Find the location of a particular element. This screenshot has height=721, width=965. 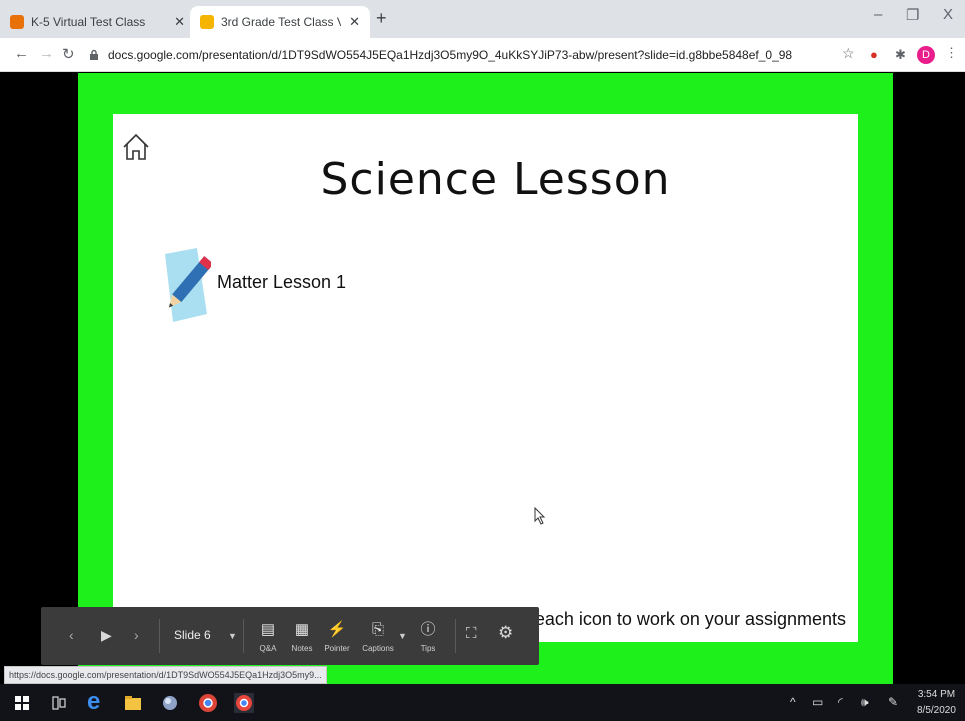

slide-title: Science Lesson is located at coordinates (495, 179).